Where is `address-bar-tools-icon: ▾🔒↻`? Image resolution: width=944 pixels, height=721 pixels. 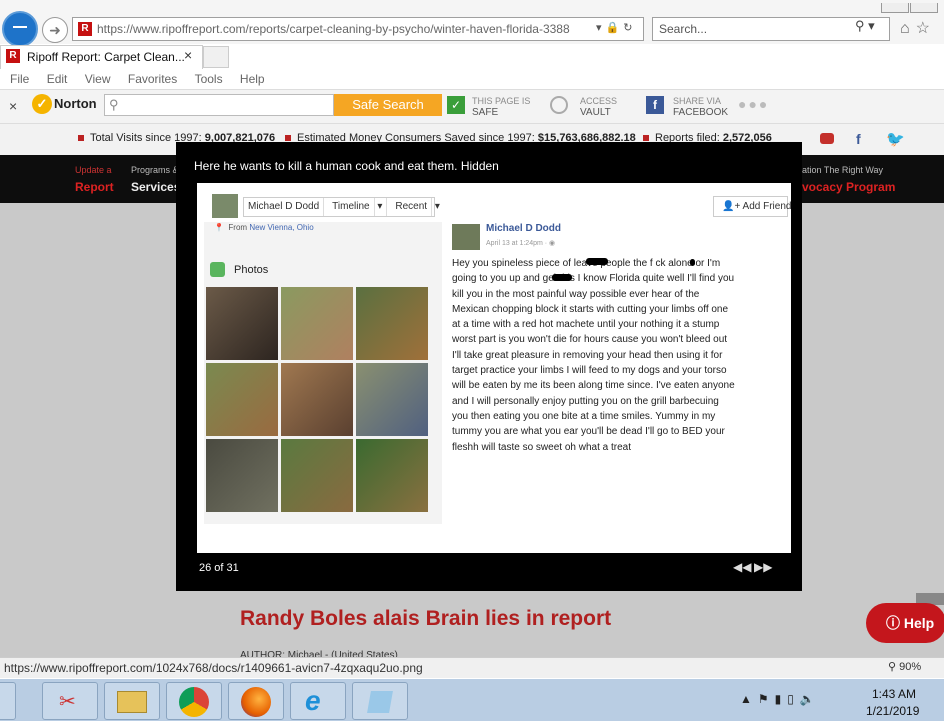
address-bar-tools-icon: ▾🔒↻ is located at coordinates (616, 27).